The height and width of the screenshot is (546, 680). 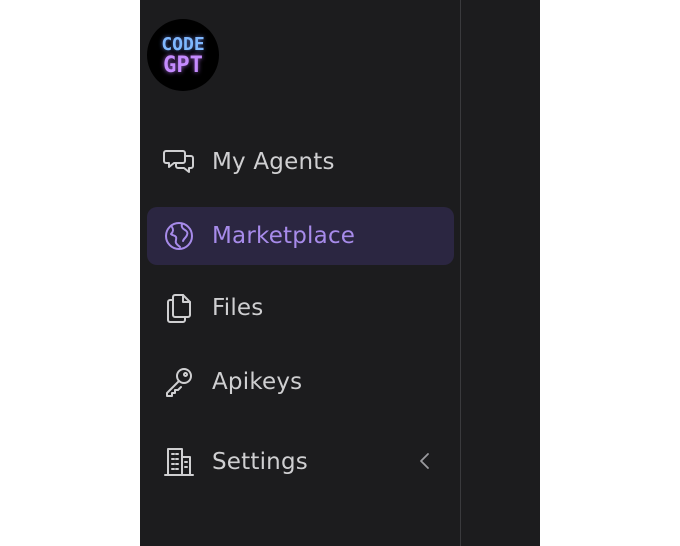 I want to click on sidebar-item-apikeys: Apikeys, so click(x=300, y=382).